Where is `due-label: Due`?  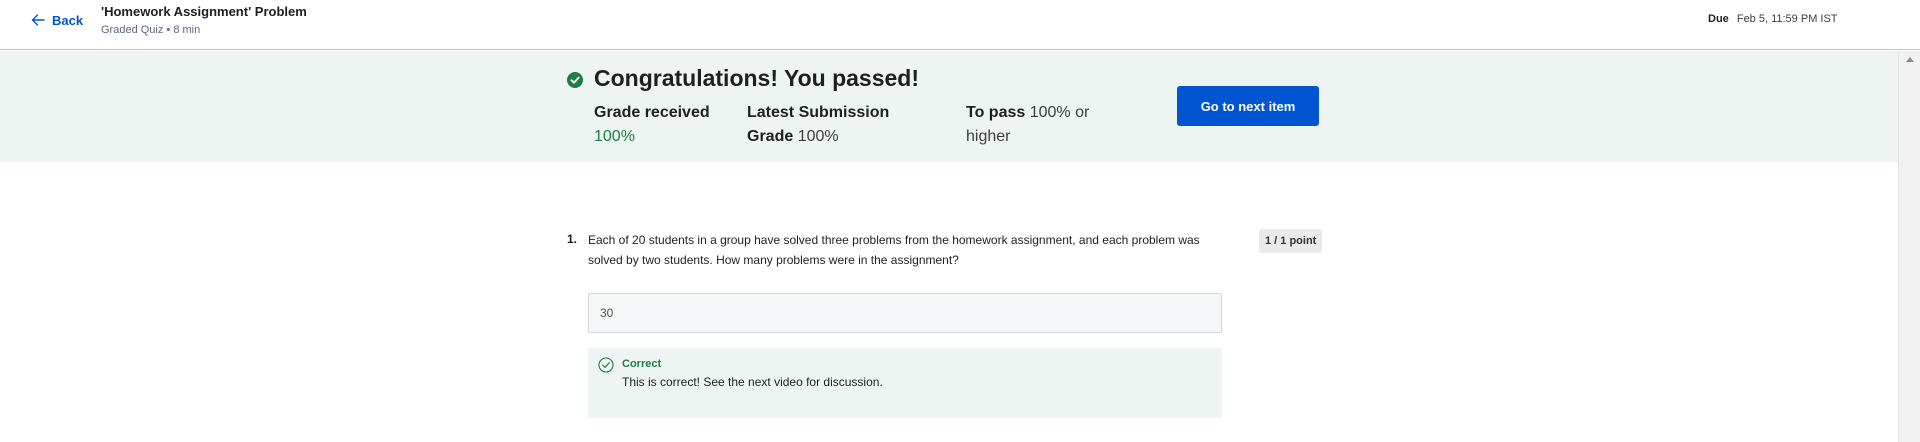
due-label: Due is located at coordinates (1718, 19).